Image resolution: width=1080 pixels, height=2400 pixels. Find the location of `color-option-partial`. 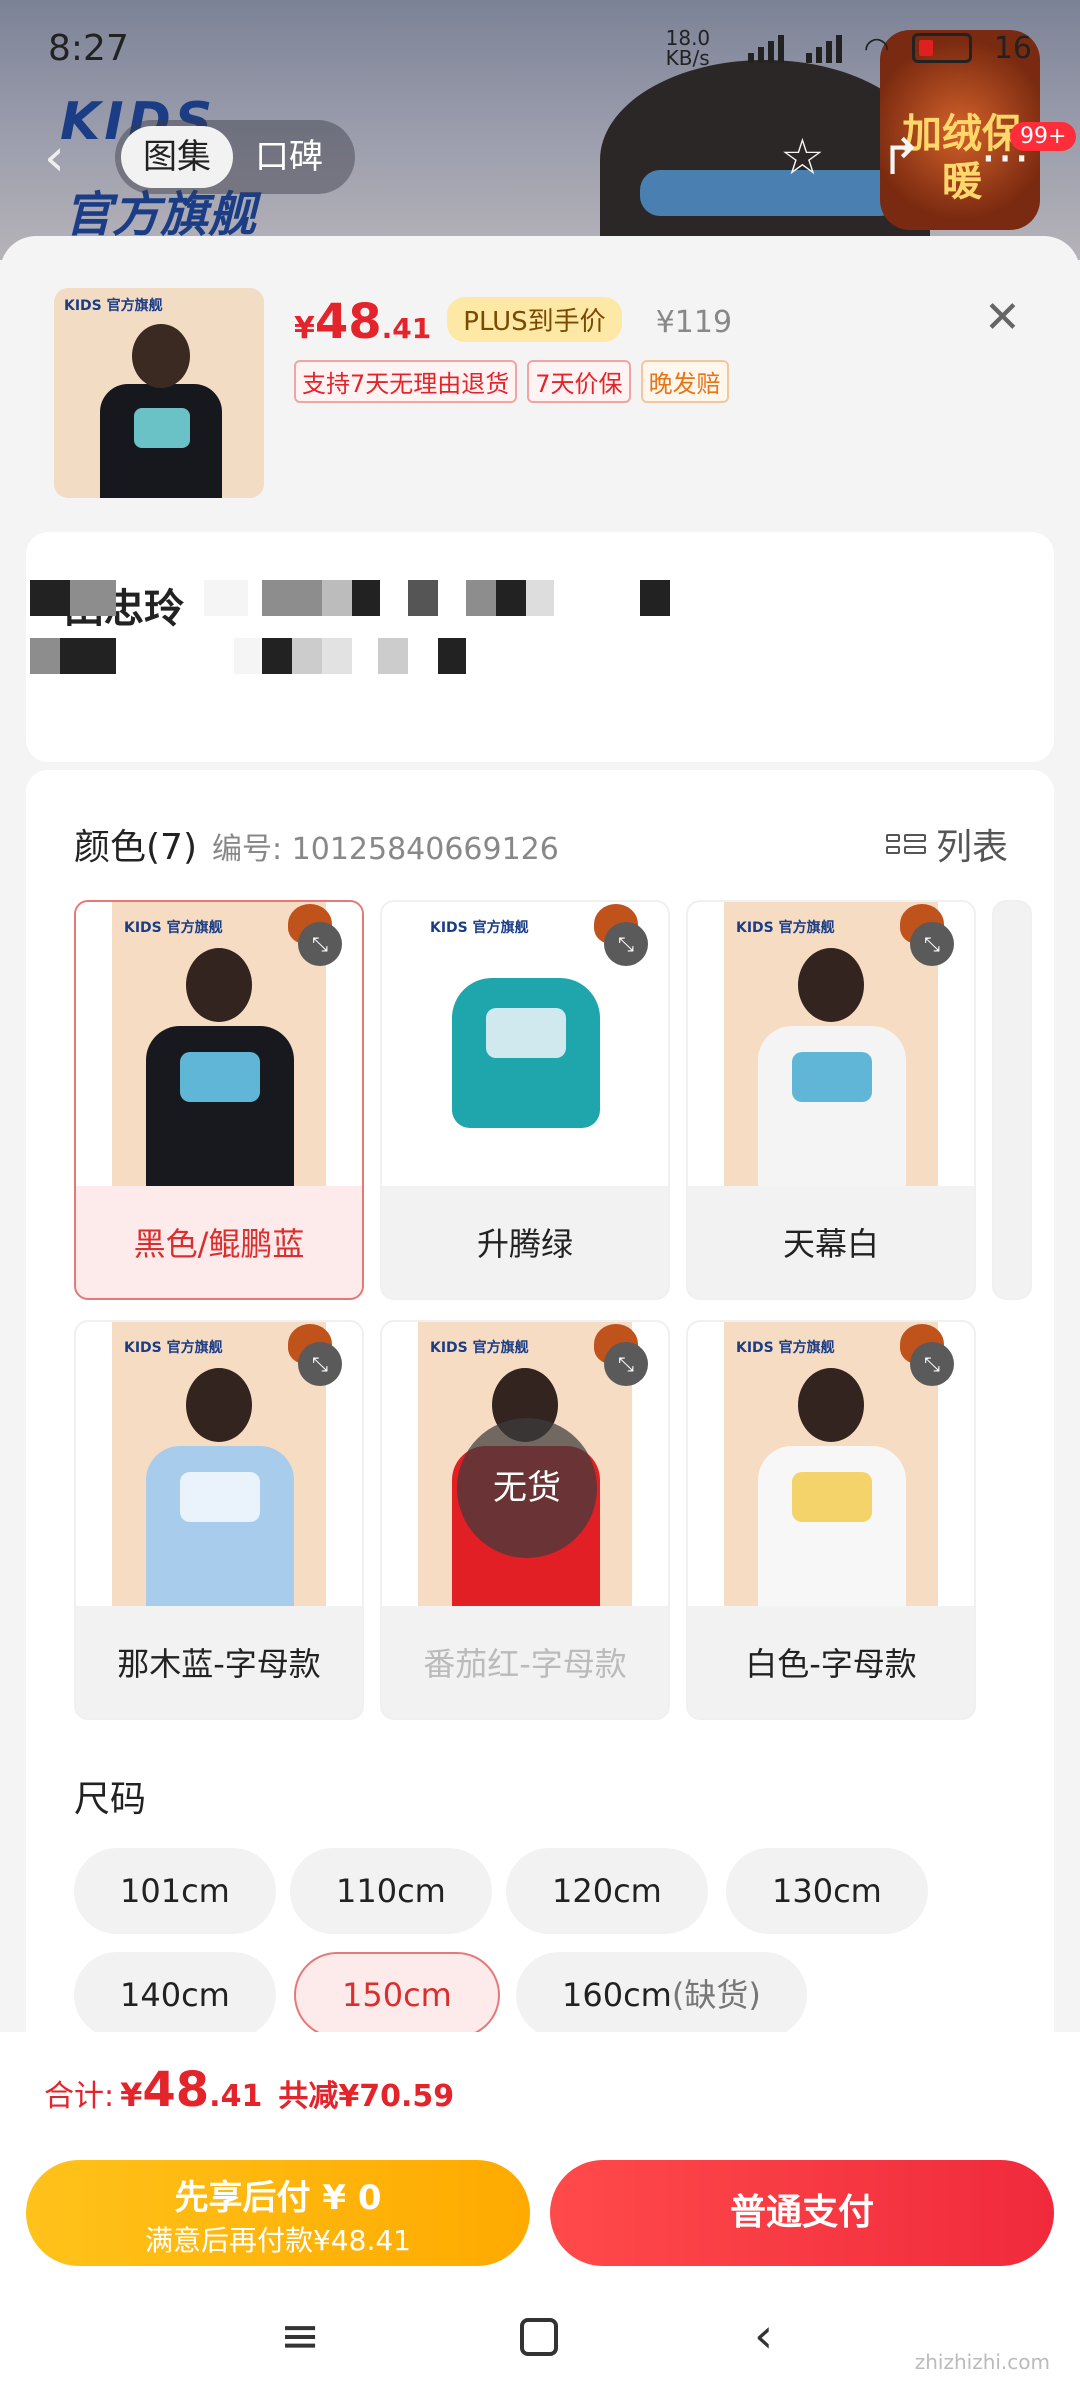

color-option-partial is located at coordinates (1012, 1100).